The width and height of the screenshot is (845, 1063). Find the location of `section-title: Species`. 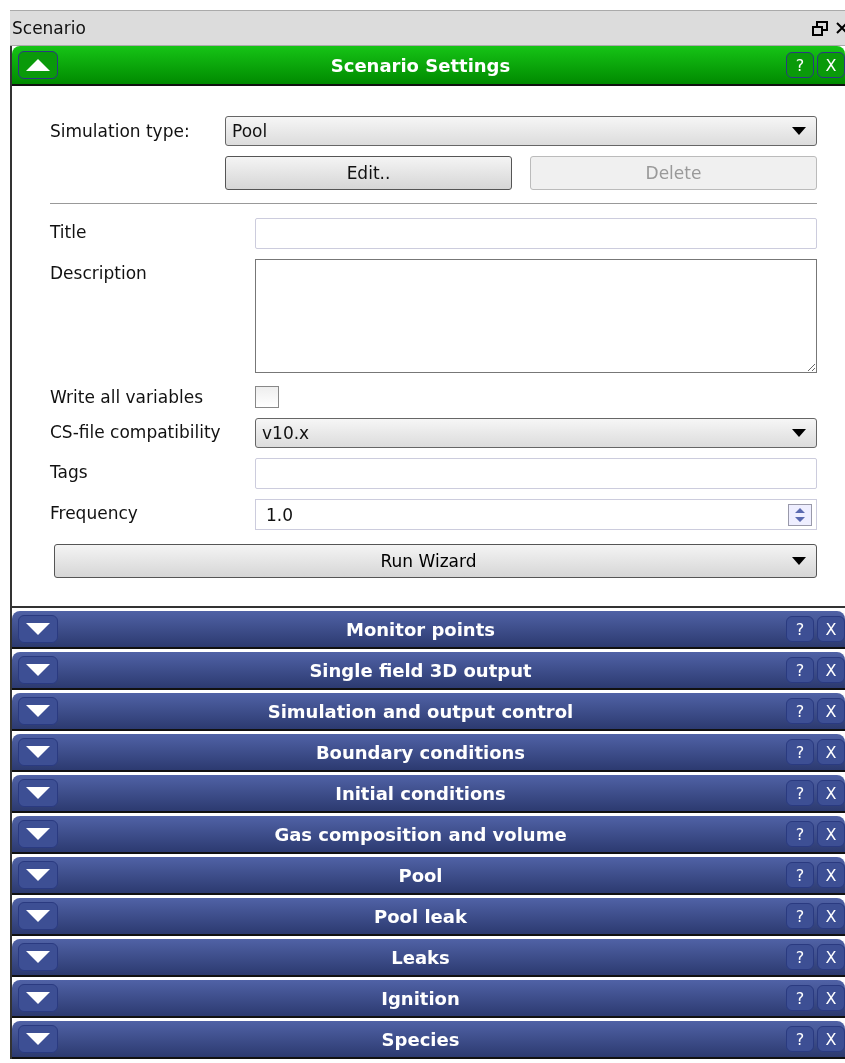

section-title: Species is located at coordinates (420, 1039).